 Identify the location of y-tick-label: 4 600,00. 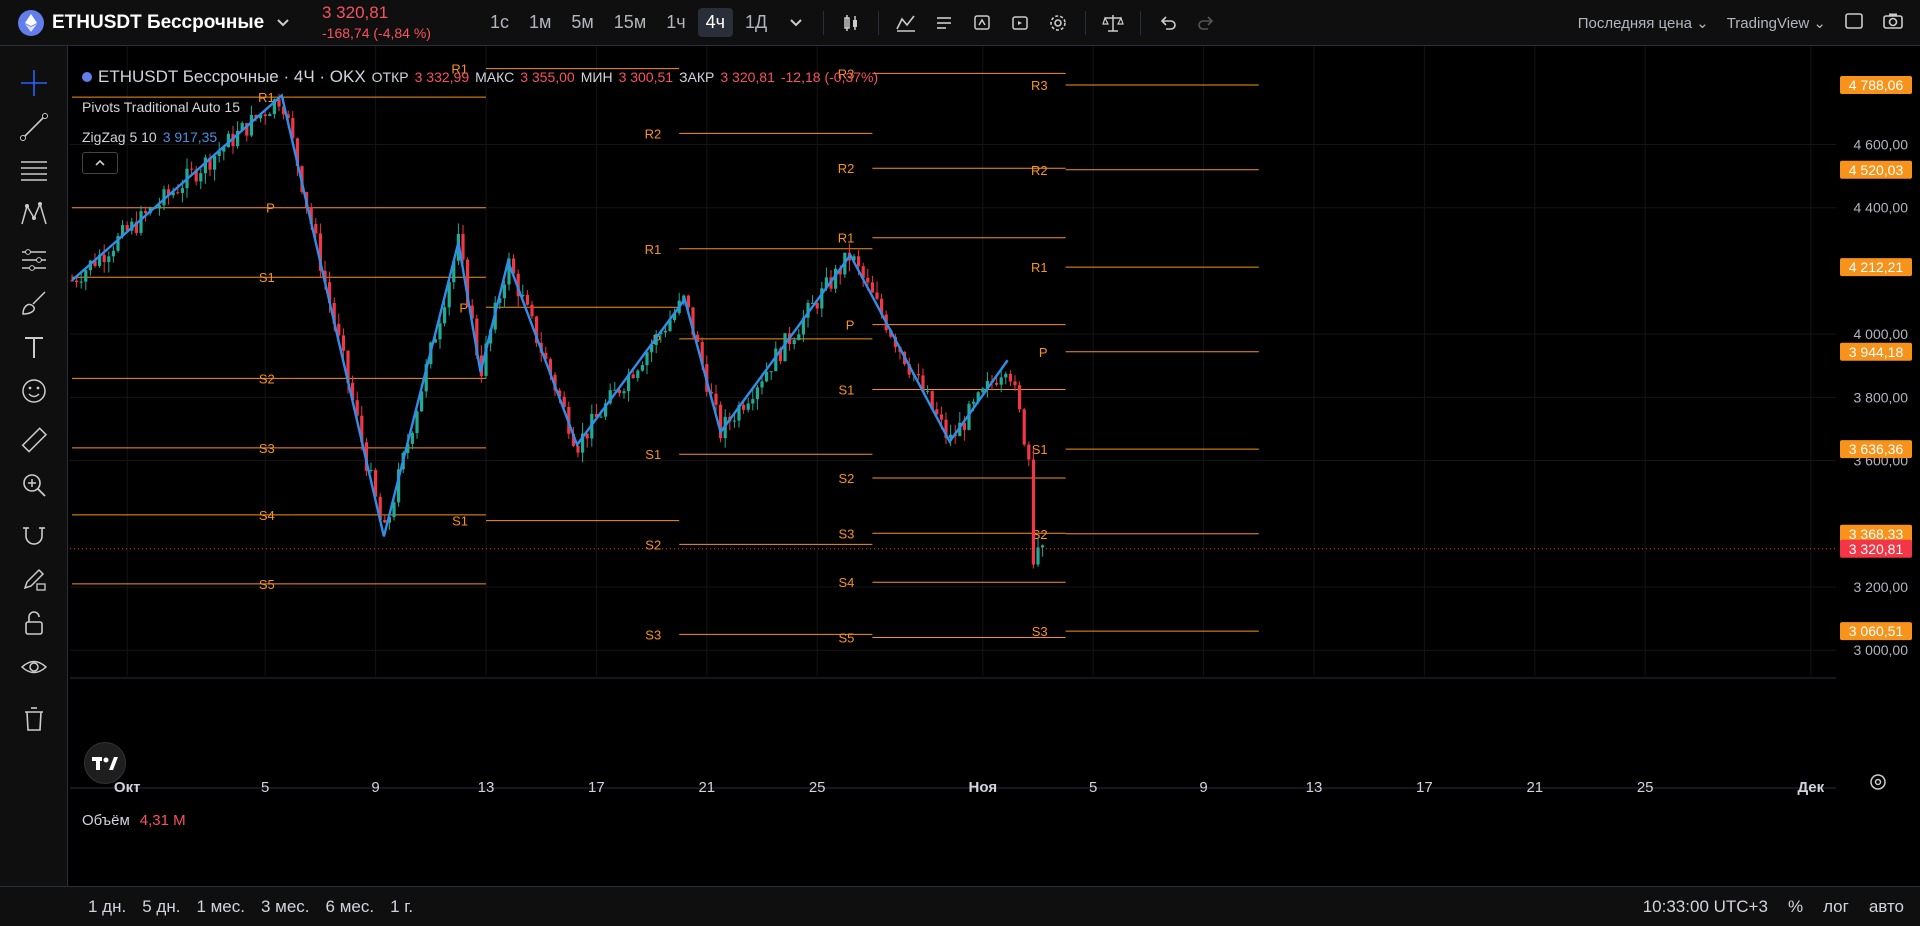
(1881, 144).